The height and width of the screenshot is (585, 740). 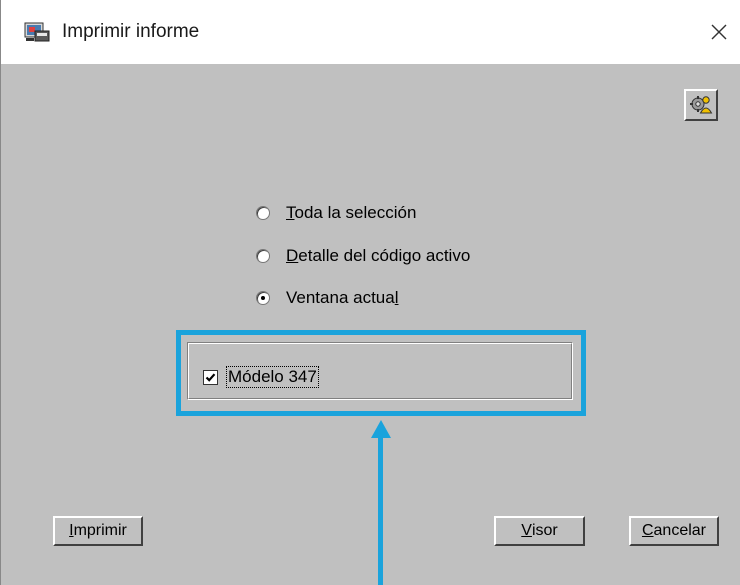 I want to click on option-detalle-codigo: Detalle del código activo, so click(x=363, y=256).